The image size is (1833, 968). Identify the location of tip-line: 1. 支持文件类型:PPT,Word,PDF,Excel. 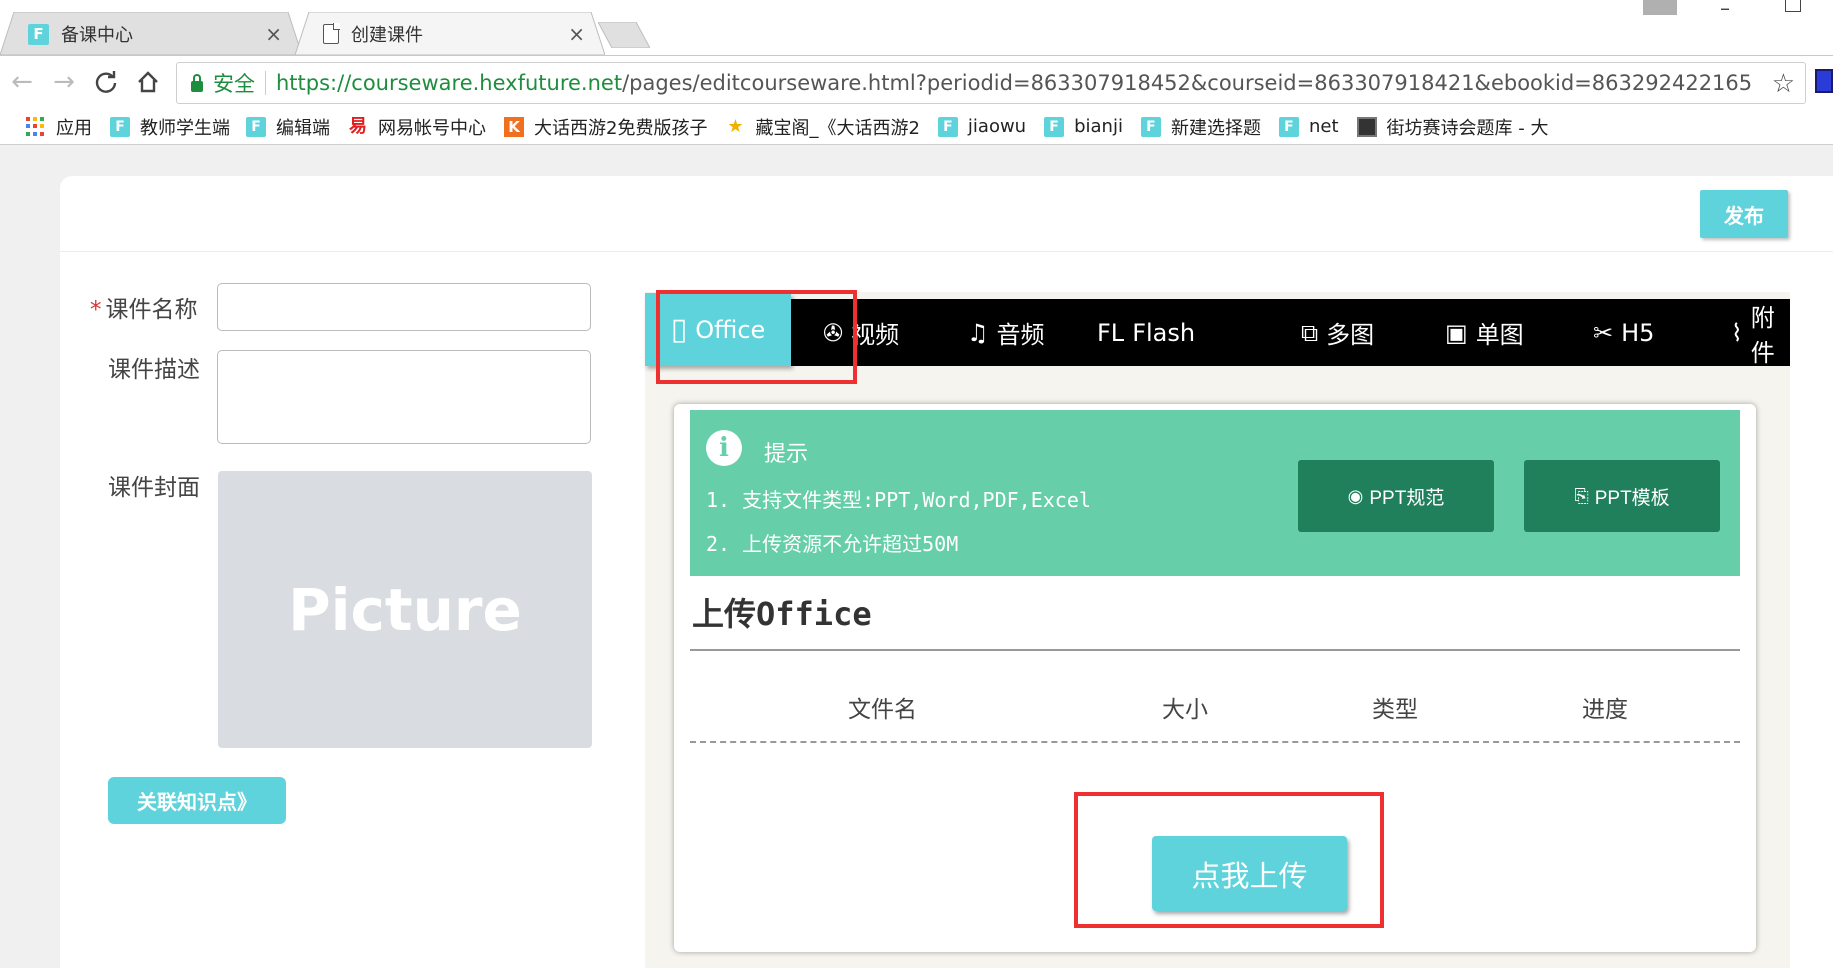
(898, 500).